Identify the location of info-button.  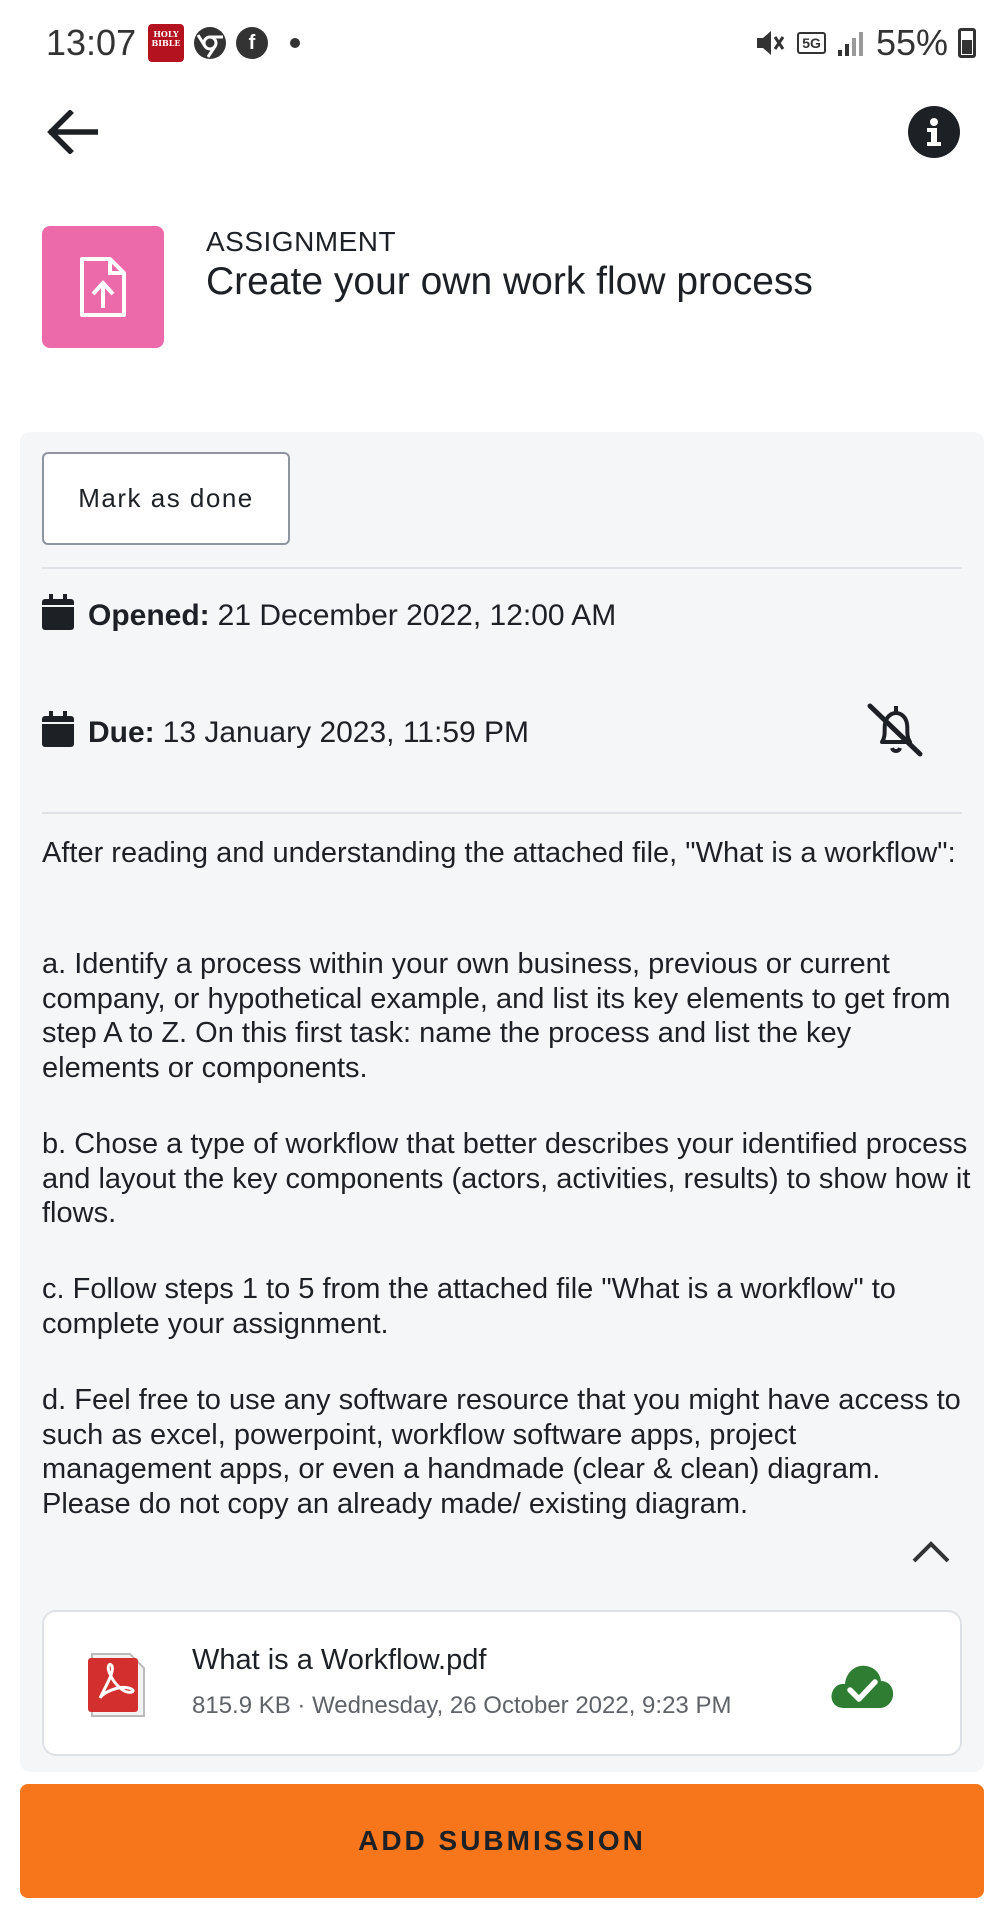
(934, 132).